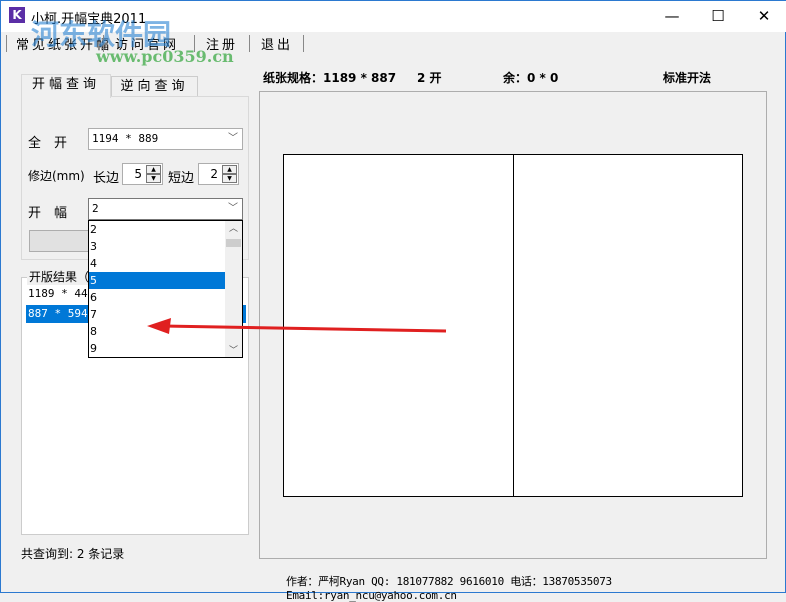  I want to click on dropdown-option-highlighted: 5, so click(157, 280).